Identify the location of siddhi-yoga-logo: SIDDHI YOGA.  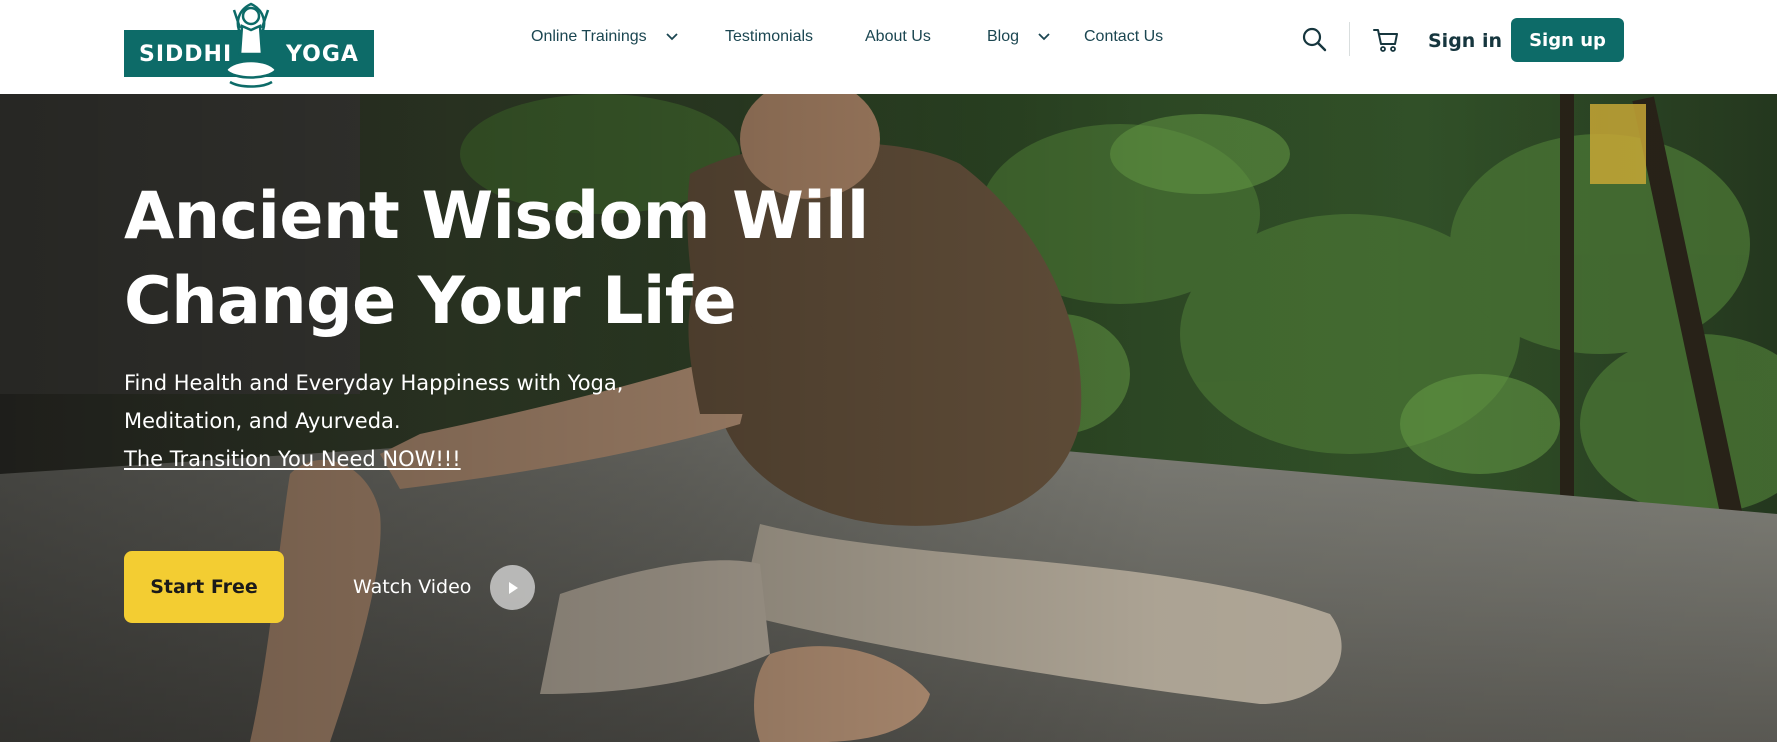
(249, 46).